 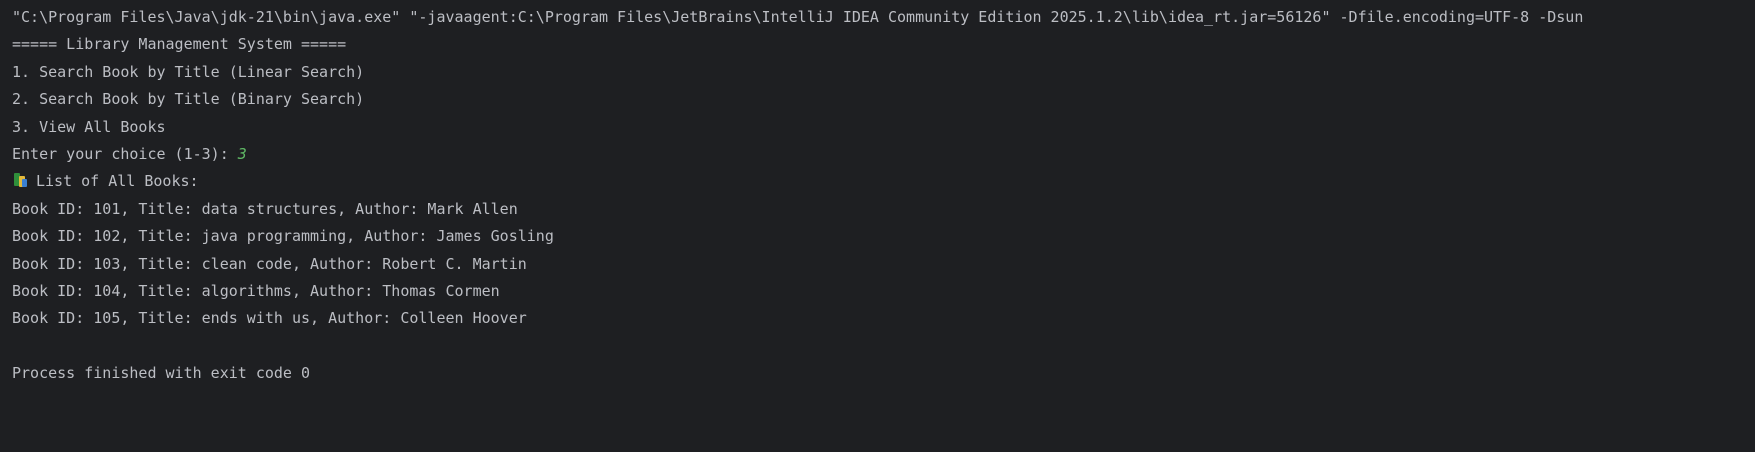 I want to click on menu-header: ===== Library Management System =====, so click(x=179, y=44).